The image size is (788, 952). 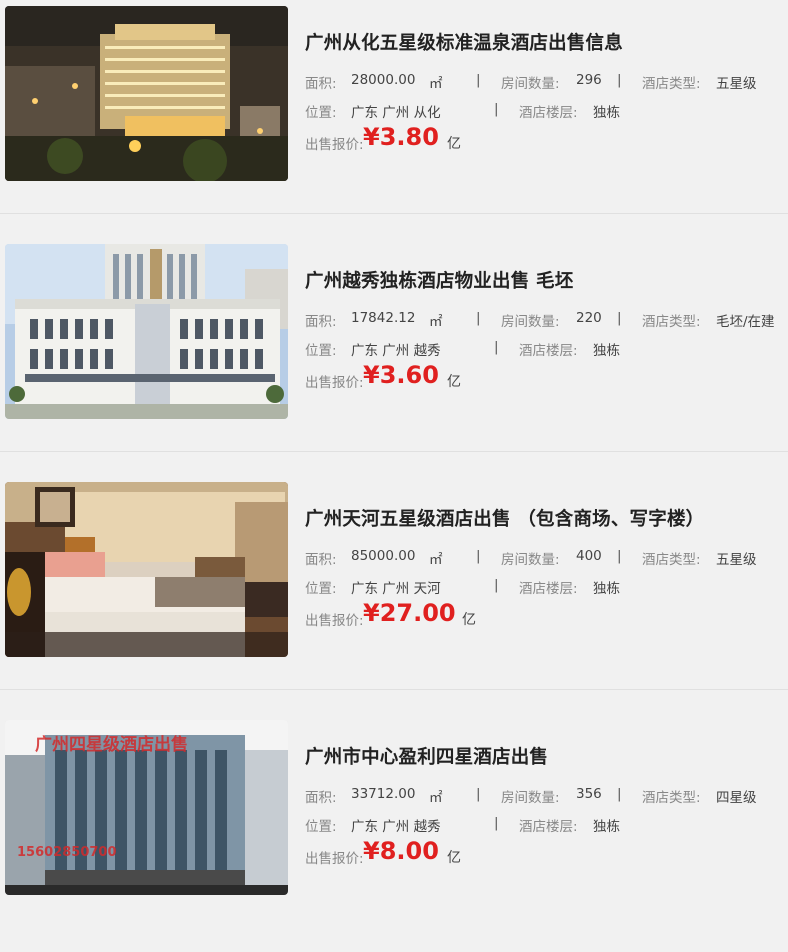 I want to click on area-value: 85000.00, so click(x=383, y=556).